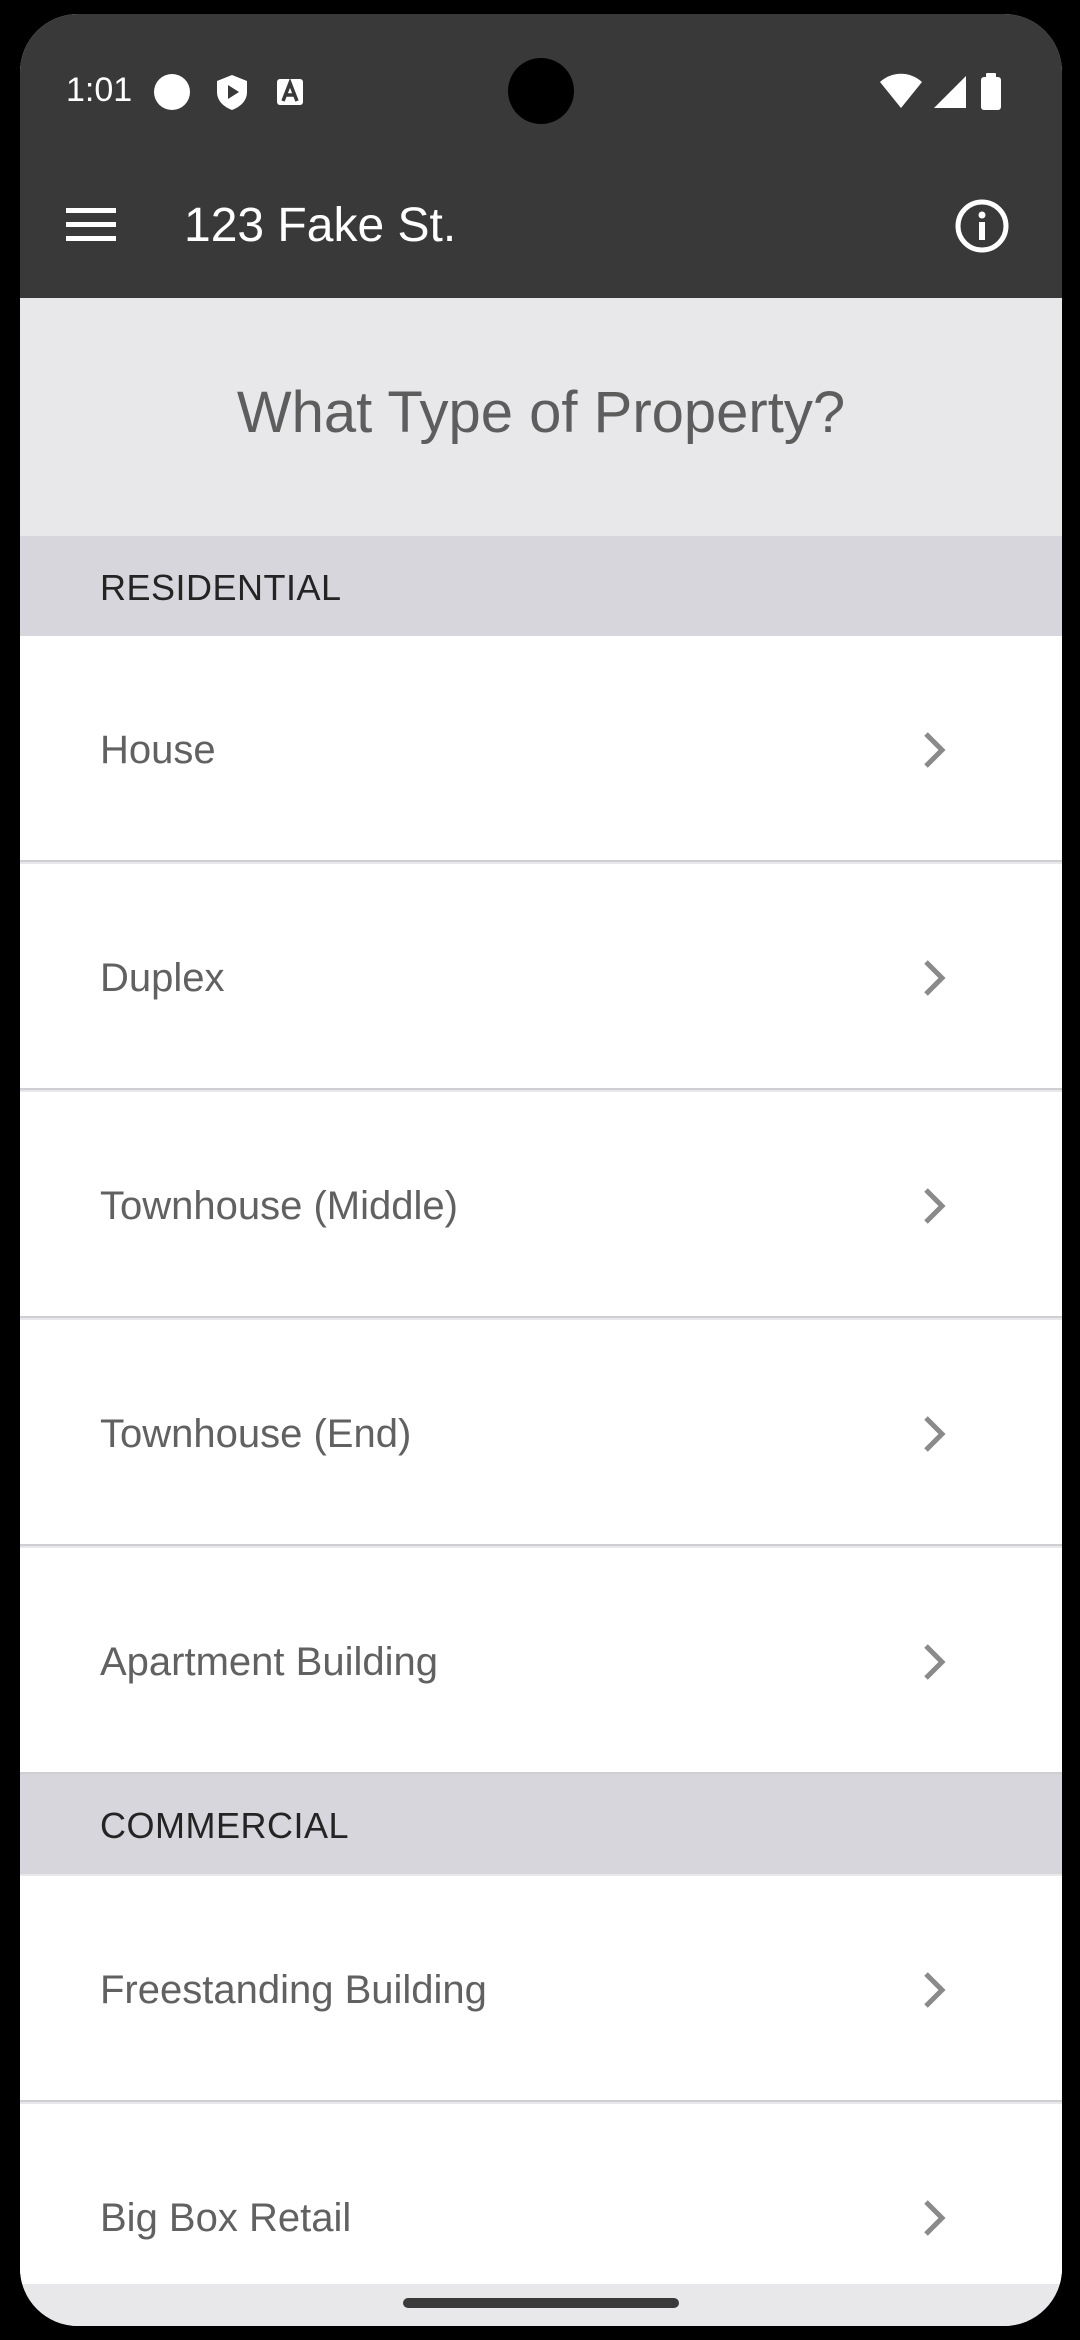  I want to click on section-header-residential: RESIDENTIAL, so click(541, 586).